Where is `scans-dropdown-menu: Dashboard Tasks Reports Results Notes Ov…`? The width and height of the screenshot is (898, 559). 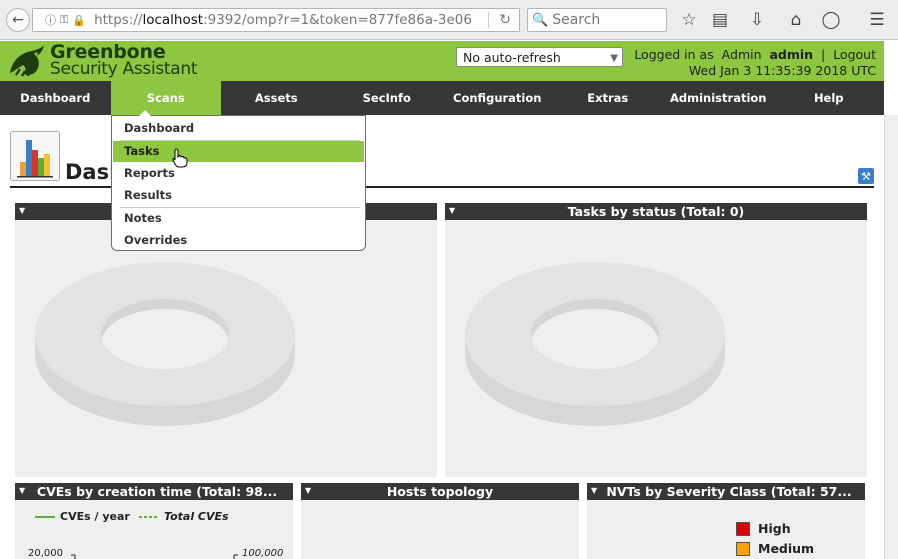
scans-dropdown-menu: Dashboard Tasks Reports Results Notes Ov… is located at coordinates (238, 180).